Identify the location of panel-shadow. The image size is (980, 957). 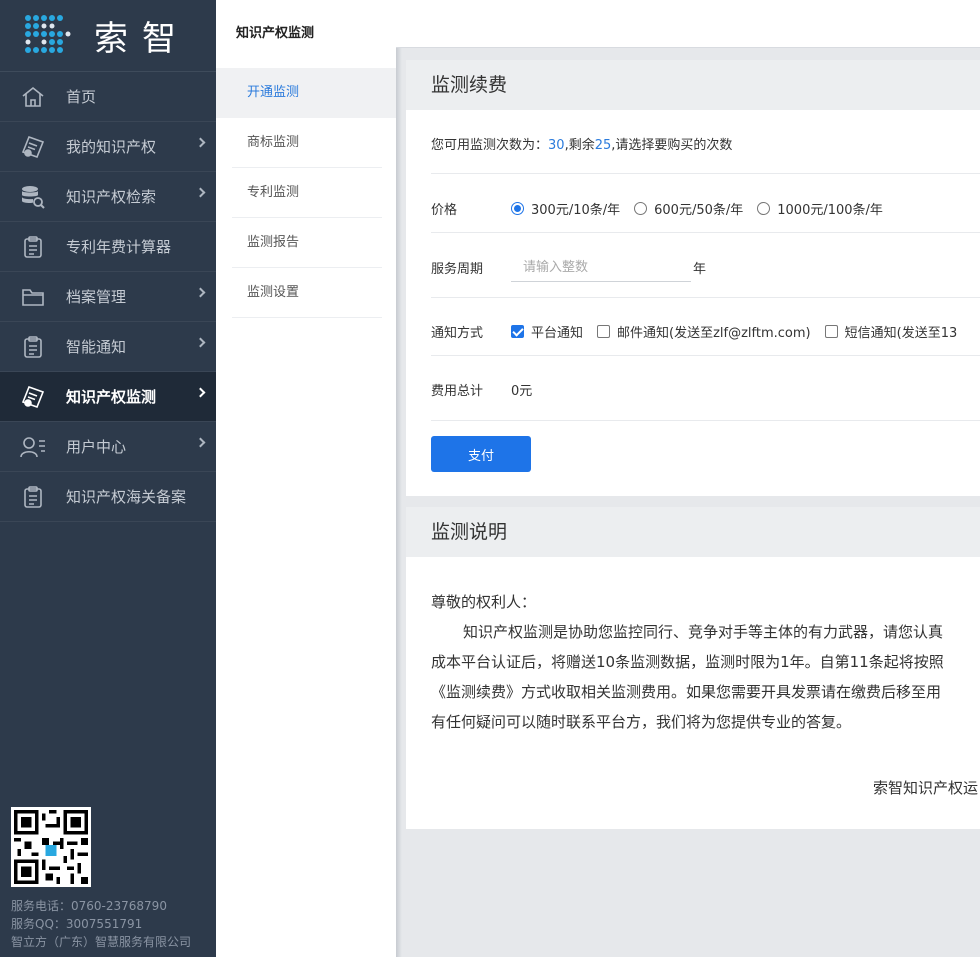
(399, 478).